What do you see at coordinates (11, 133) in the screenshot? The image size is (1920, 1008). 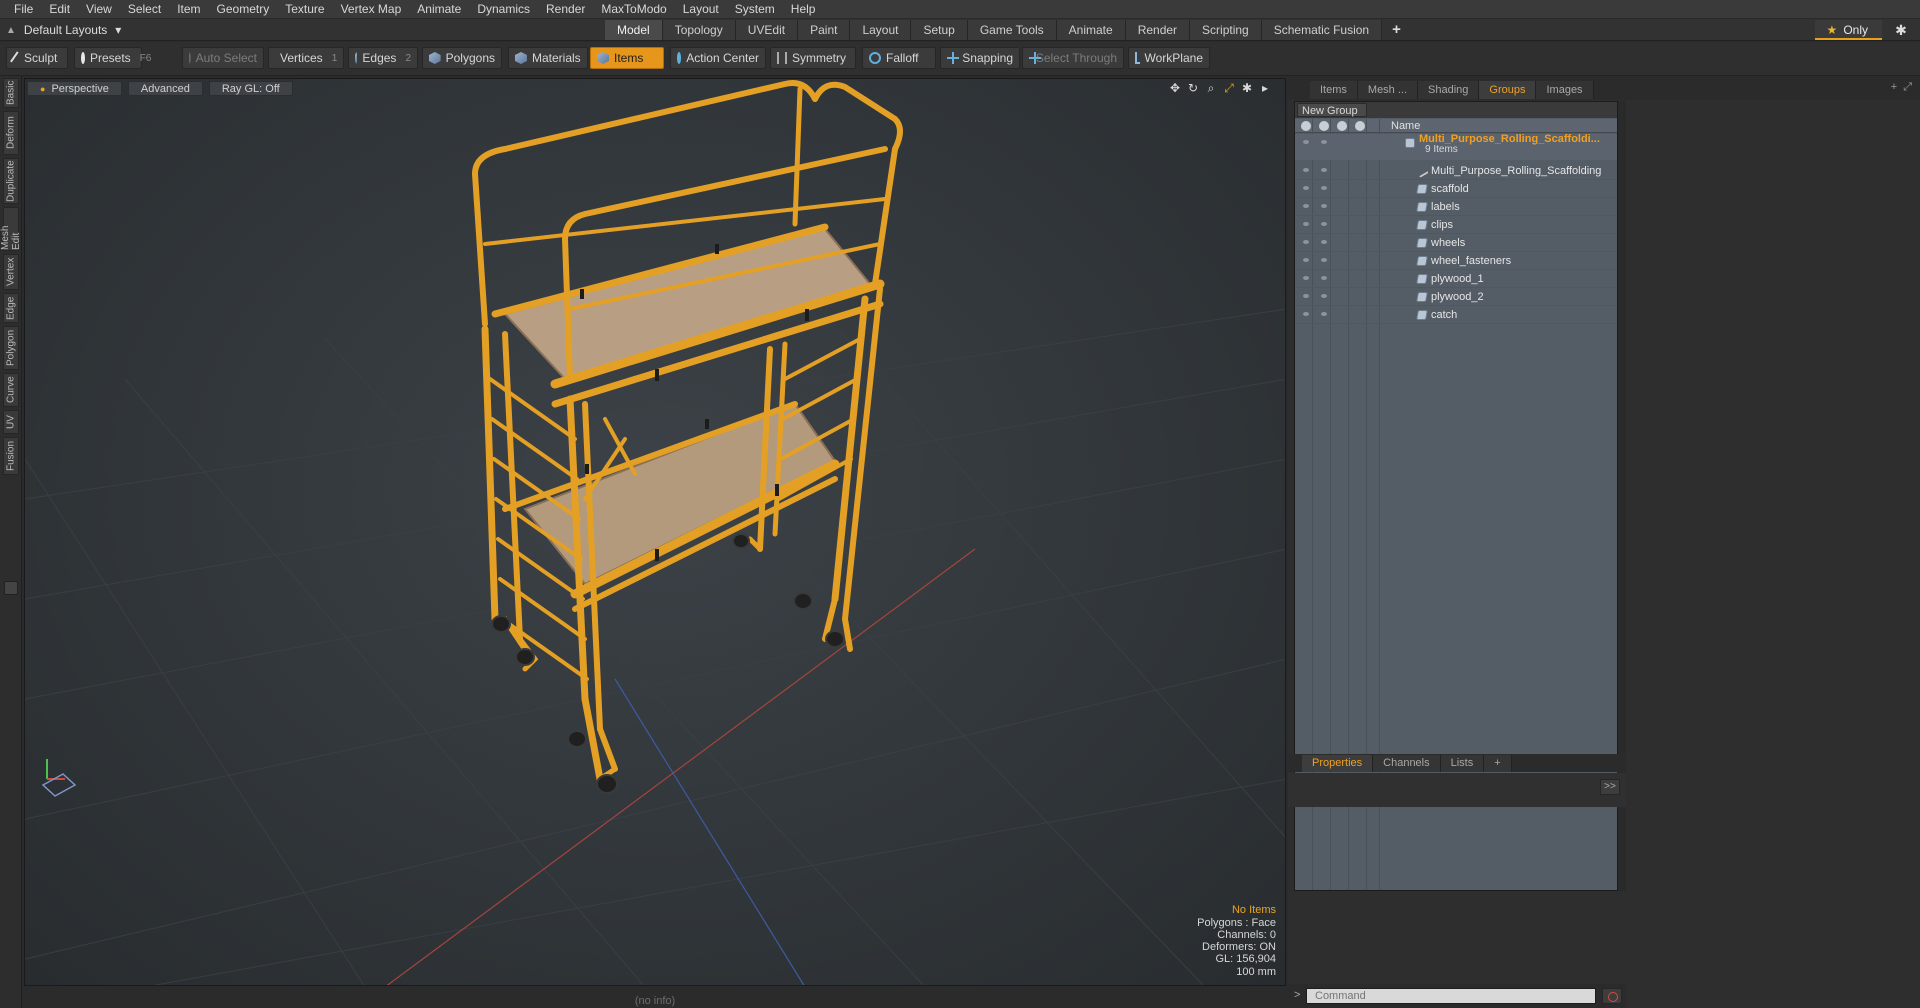 I see `tool-tab-deform: Deform` at bounding box center [11, 133].